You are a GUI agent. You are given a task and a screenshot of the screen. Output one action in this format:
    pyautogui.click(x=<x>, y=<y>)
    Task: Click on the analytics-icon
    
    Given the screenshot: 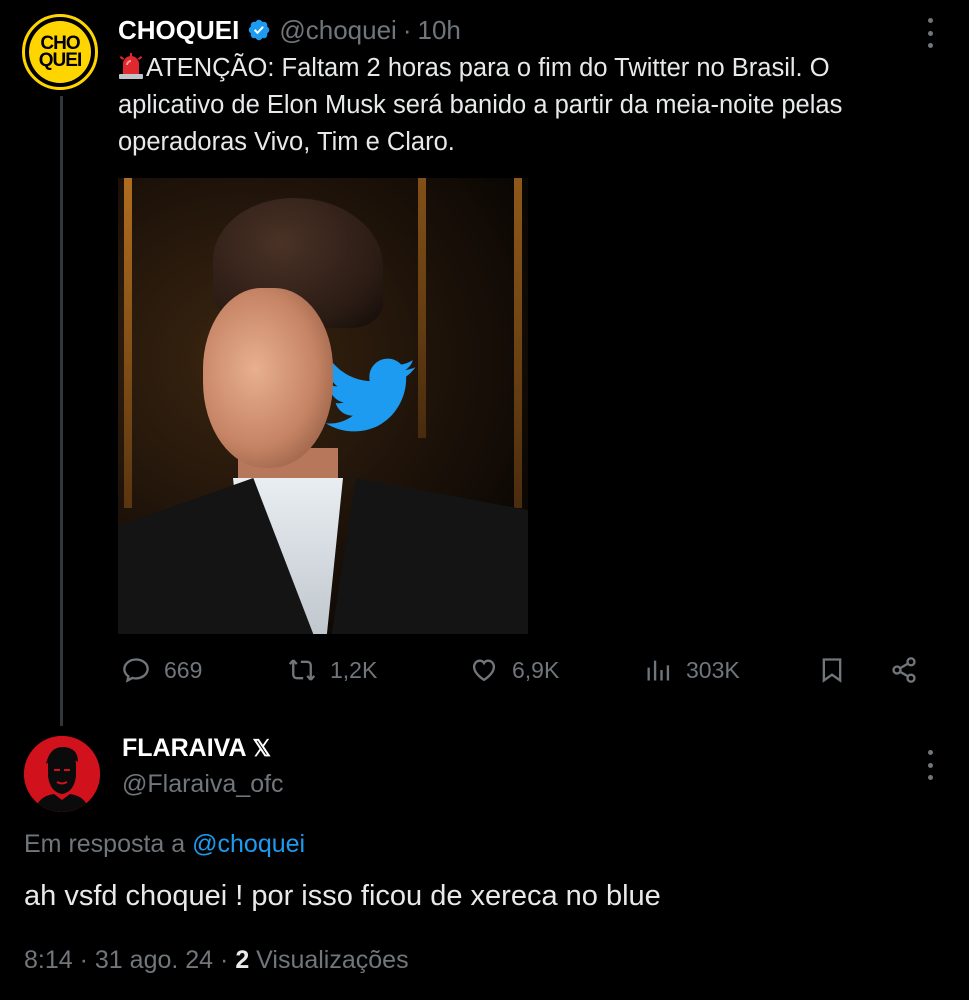 What is the action you would take?
    pyautogui.click(x=658, y=670)
    